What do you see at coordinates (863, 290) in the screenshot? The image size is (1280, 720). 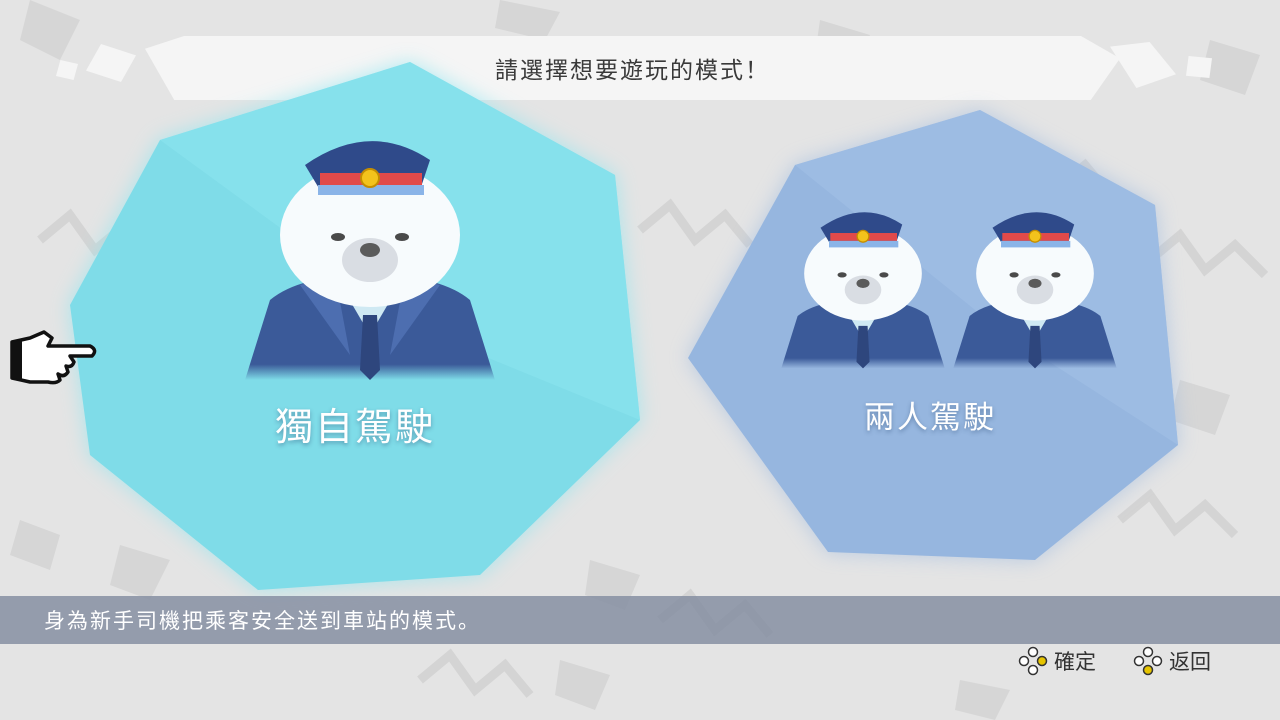 I see `seal-conductor-duo-left-icon` at bounding box center [863, 290].